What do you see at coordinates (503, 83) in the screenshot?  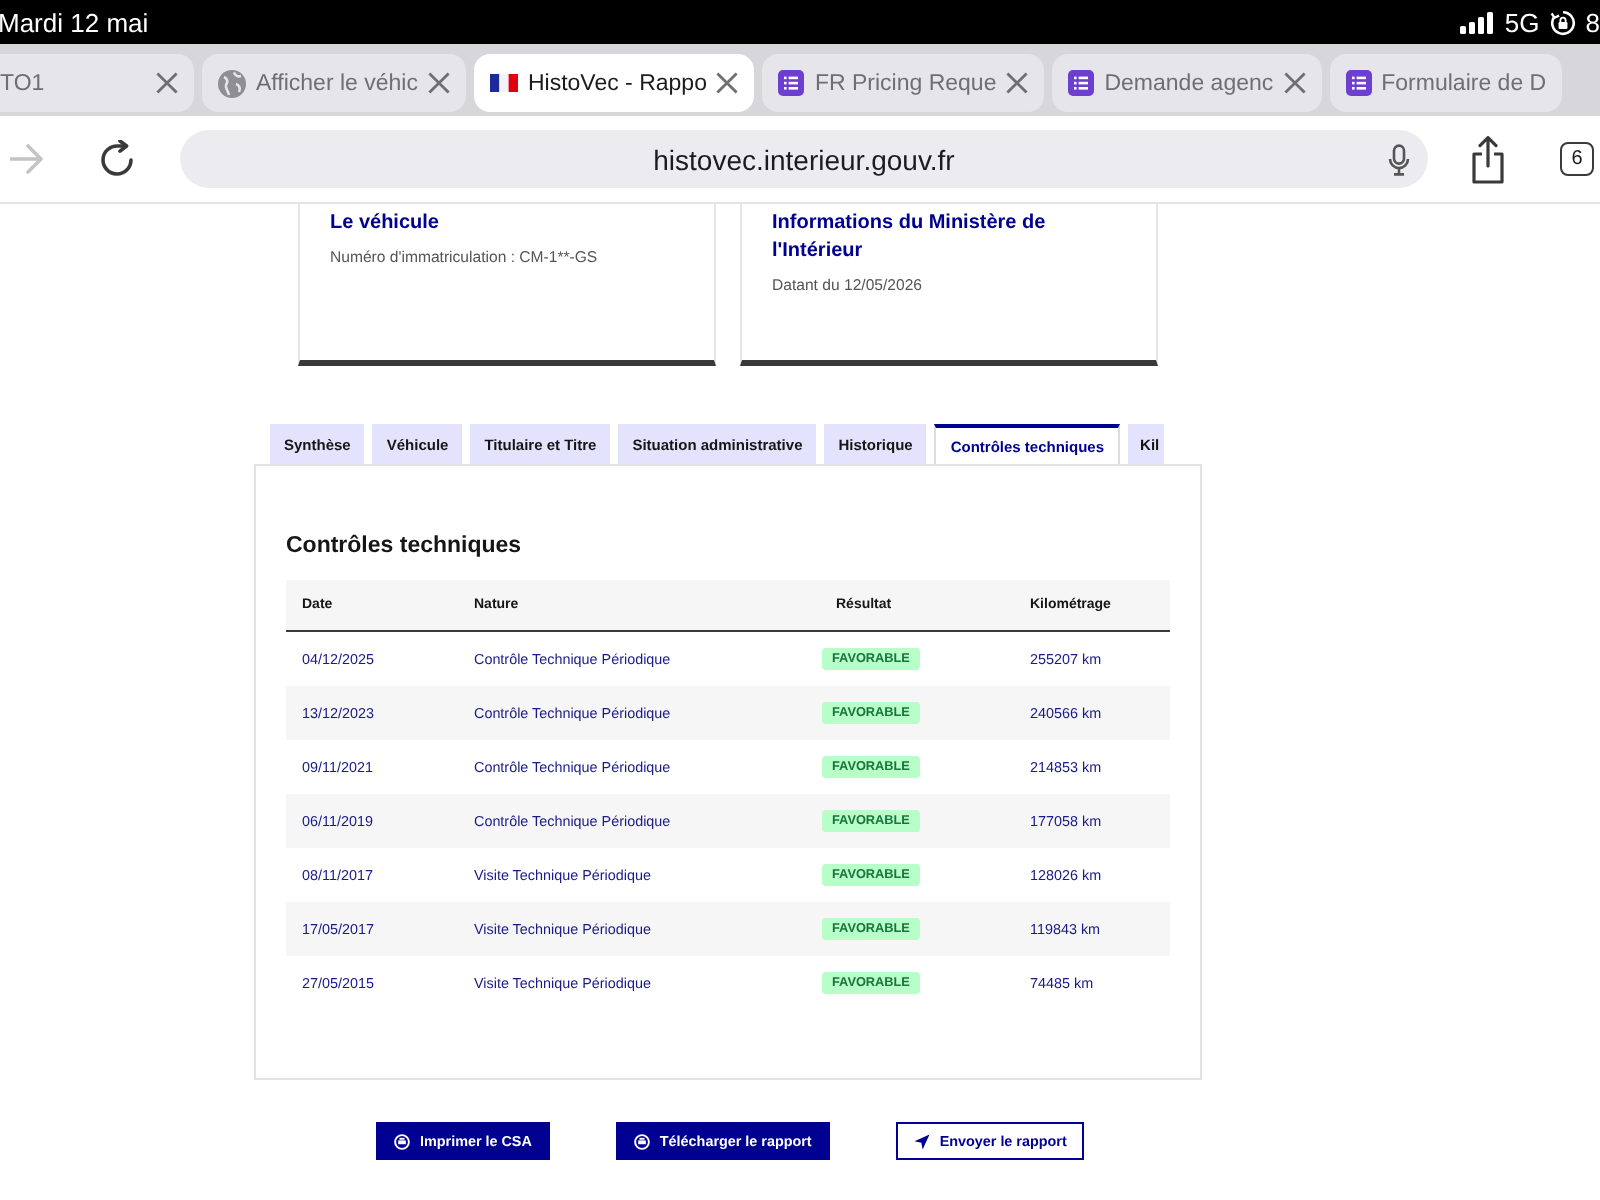 I see `flag-icon` at bounding box center [503, 83].